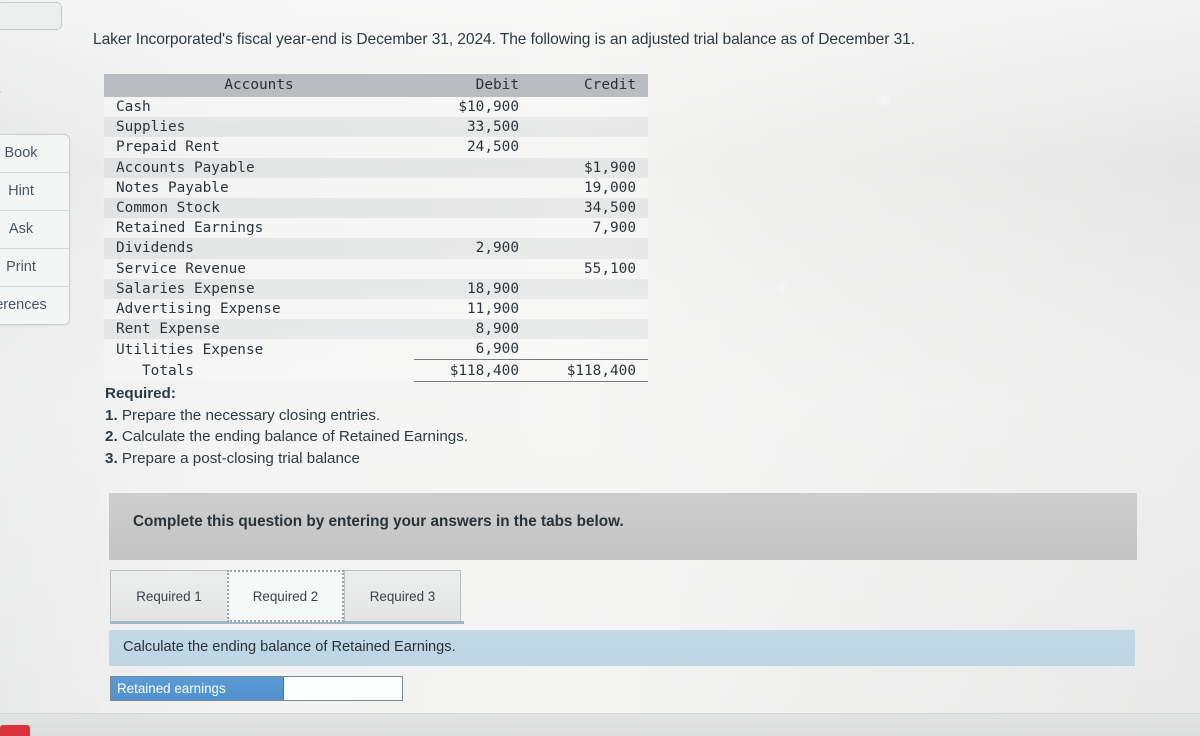 The height and width of the screenshot is (736, 1200). What do you see at coordinates (259, 167) in the screenshot?
I see `cell-account: Accounts Payable` at bounding box center [259, 167].